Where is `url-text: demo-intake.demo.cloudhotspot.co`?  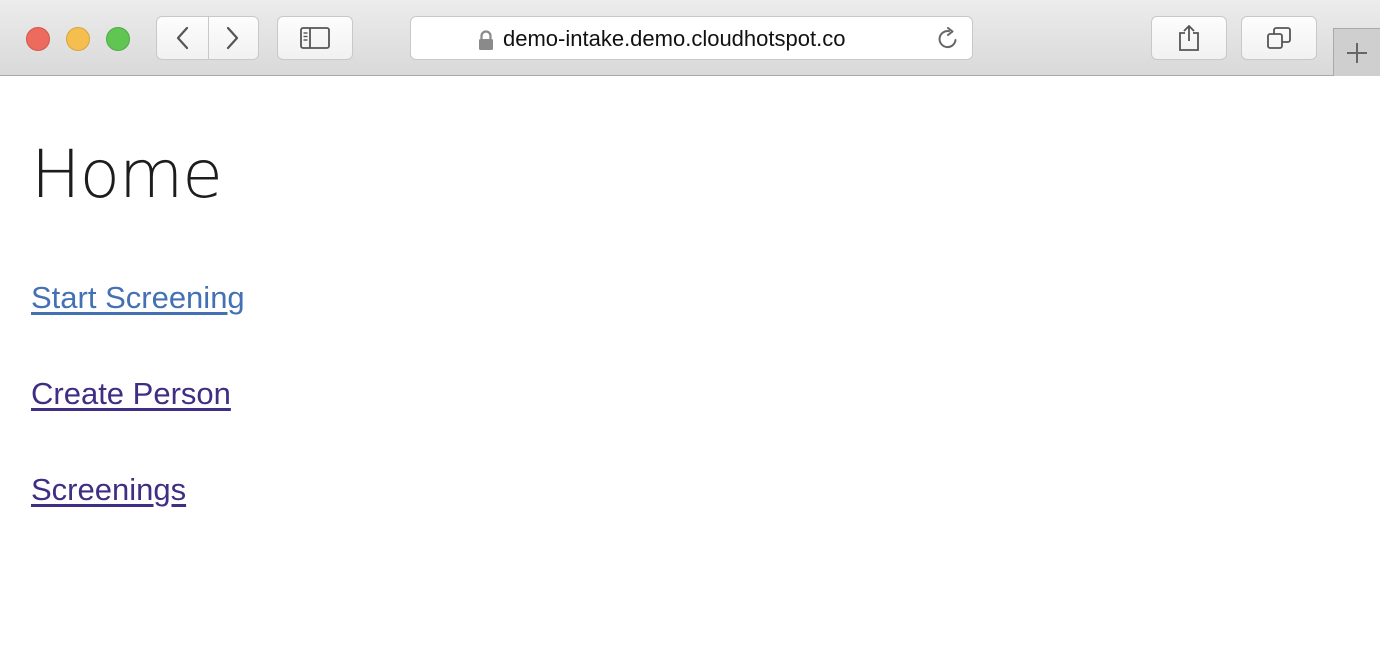
url-text: demo-intake.demo.cloudhotspot.co is located at coordinates (674, 38).